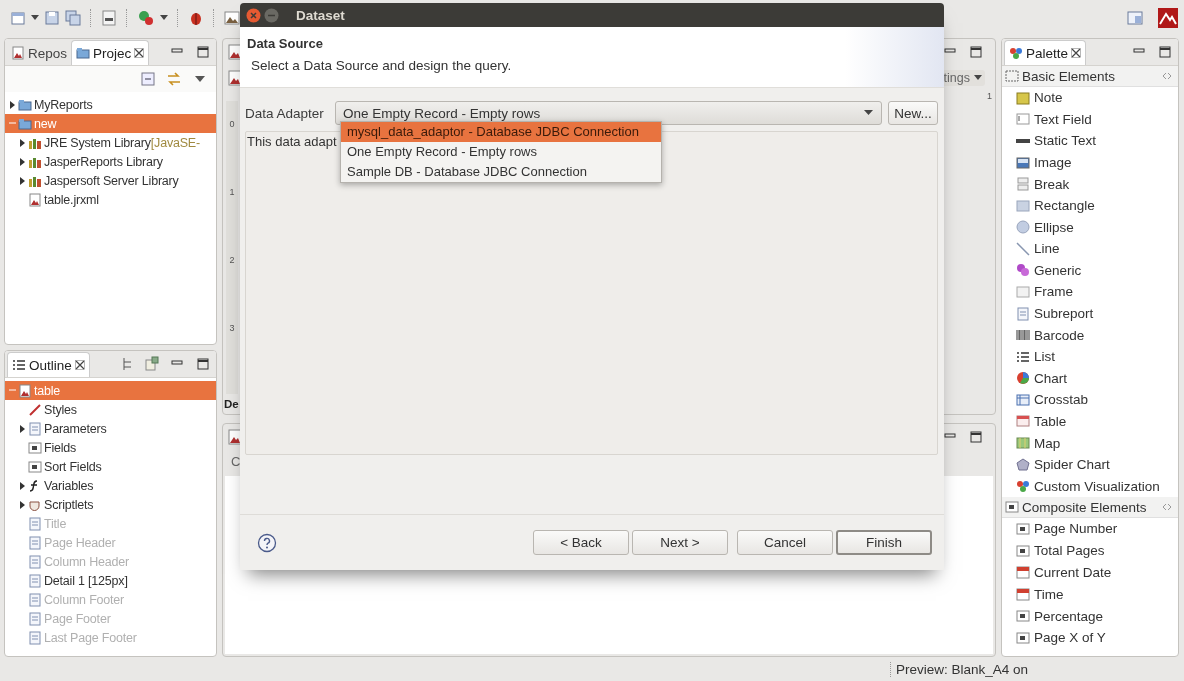 This screenshot has height=681, width=1184. What do you see at coordinates (285, 113) in the screenshot?
I see `field-label: Data Adapter` at bounding box center [285, 113].